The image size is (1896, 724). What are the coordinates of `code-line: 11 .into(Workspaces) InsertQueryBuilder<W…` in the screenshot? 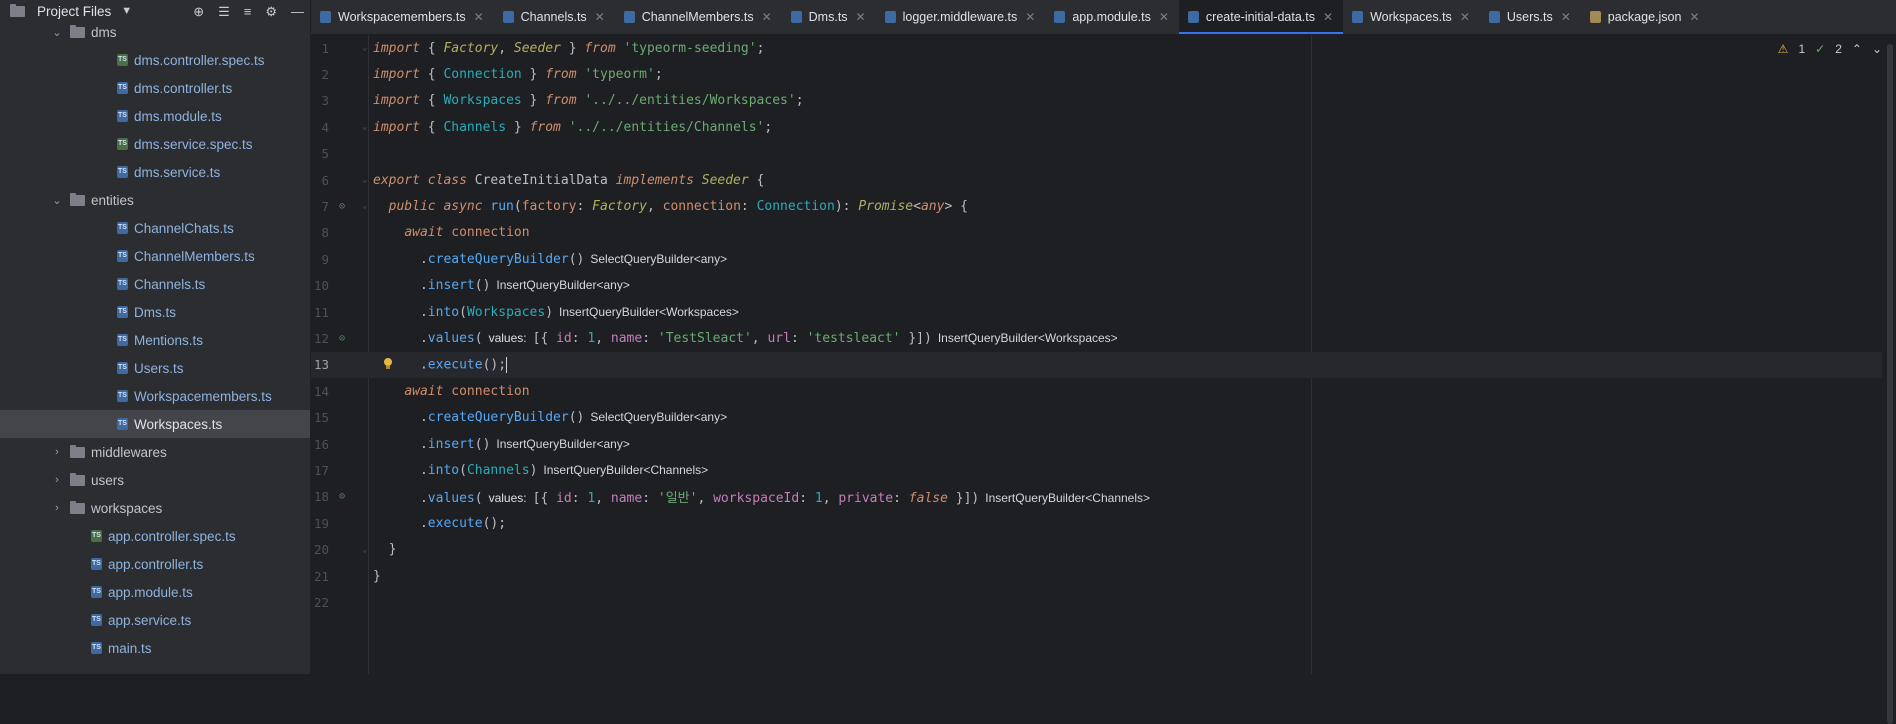 It's located at (1103, 312).